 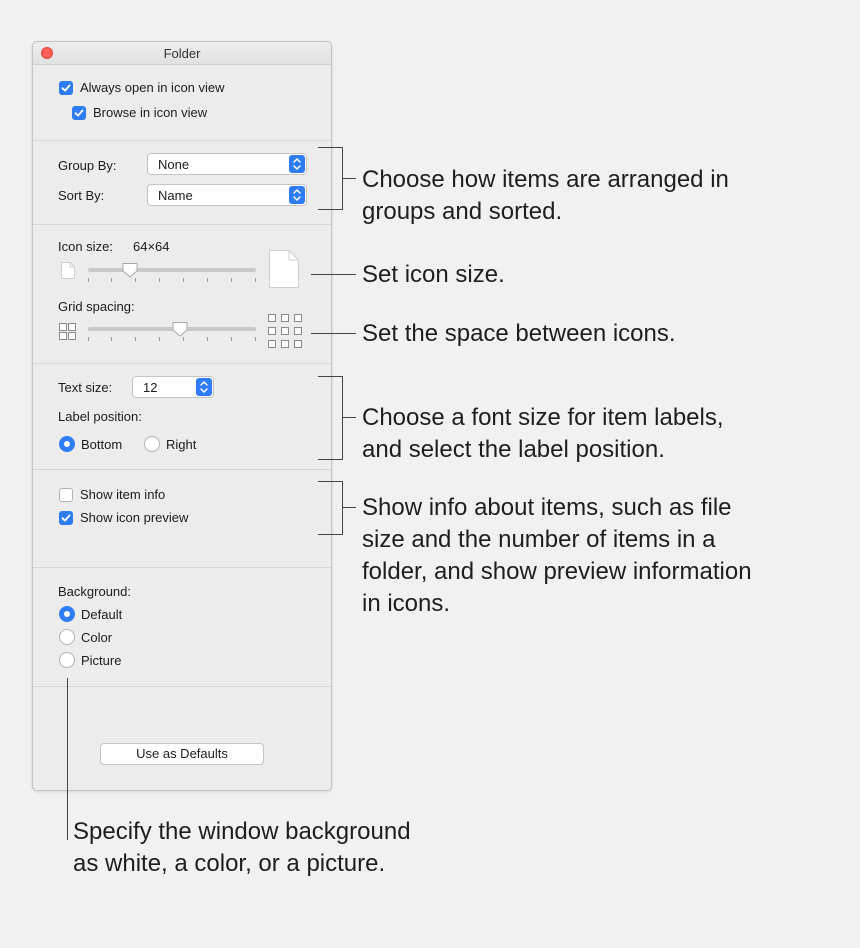 I want to click on grid-spacing-label: Grid spacing:, so click(x=96, y=306).